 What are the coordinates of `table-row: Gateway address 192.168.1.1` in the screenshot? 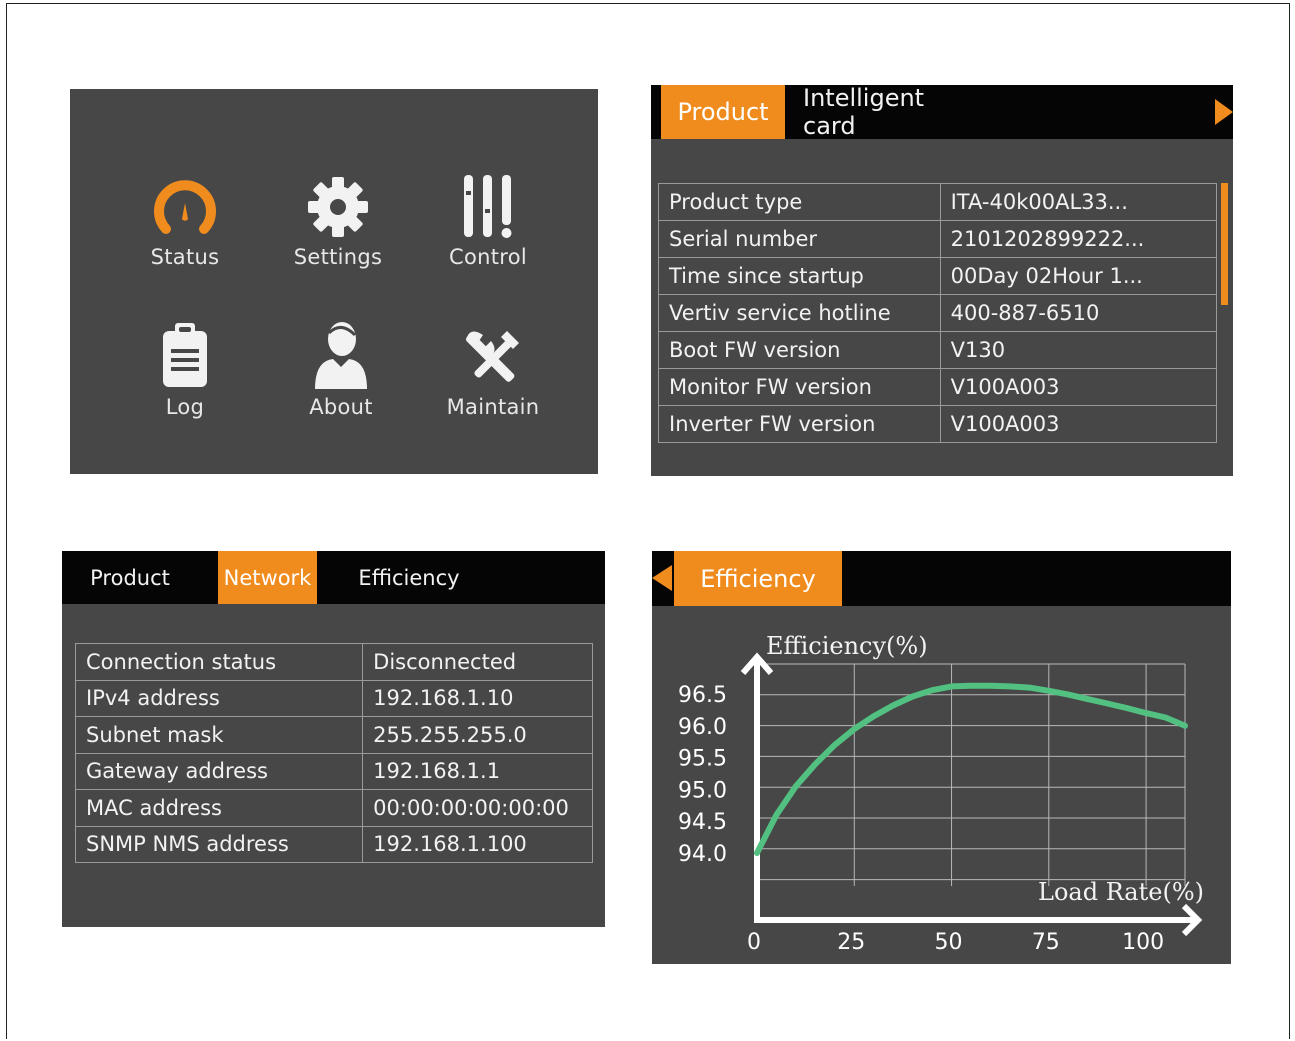 It's located at (333, 771).